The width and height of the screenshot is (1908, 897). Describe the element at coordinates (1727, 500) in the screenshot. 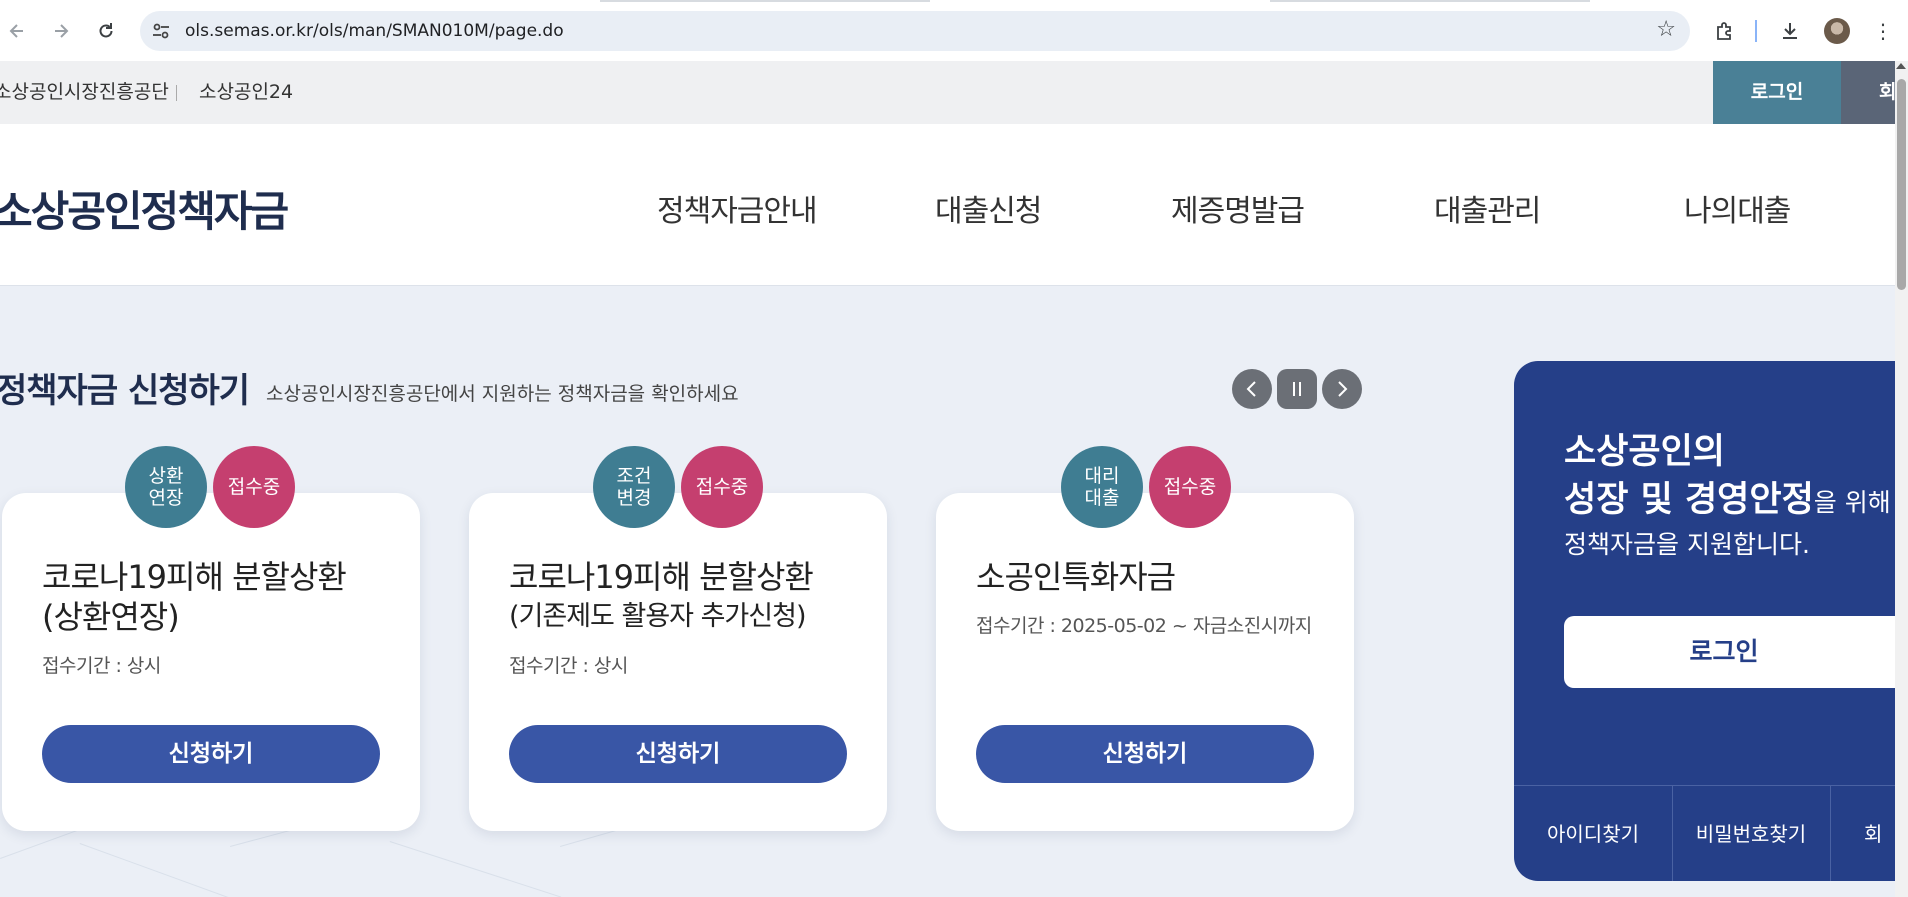

I see `panel-headline-2: 성장 및 경영안정을 위해` at that location.